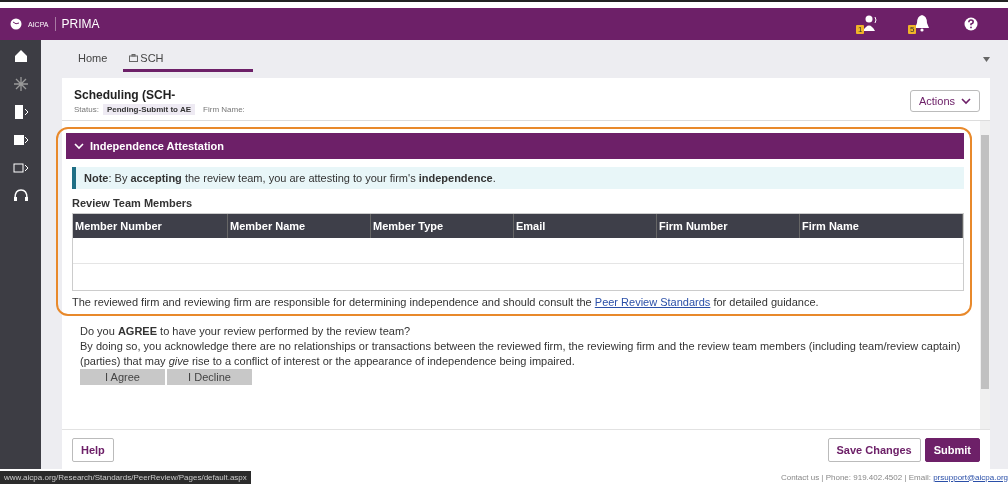 The image size is (1008, 485). What do you see at coordinates (245, 331) in the screenshot?
I see `agree-question: Do you AGREE to have your review performed by the review team?` at bounding box center [245, 331].